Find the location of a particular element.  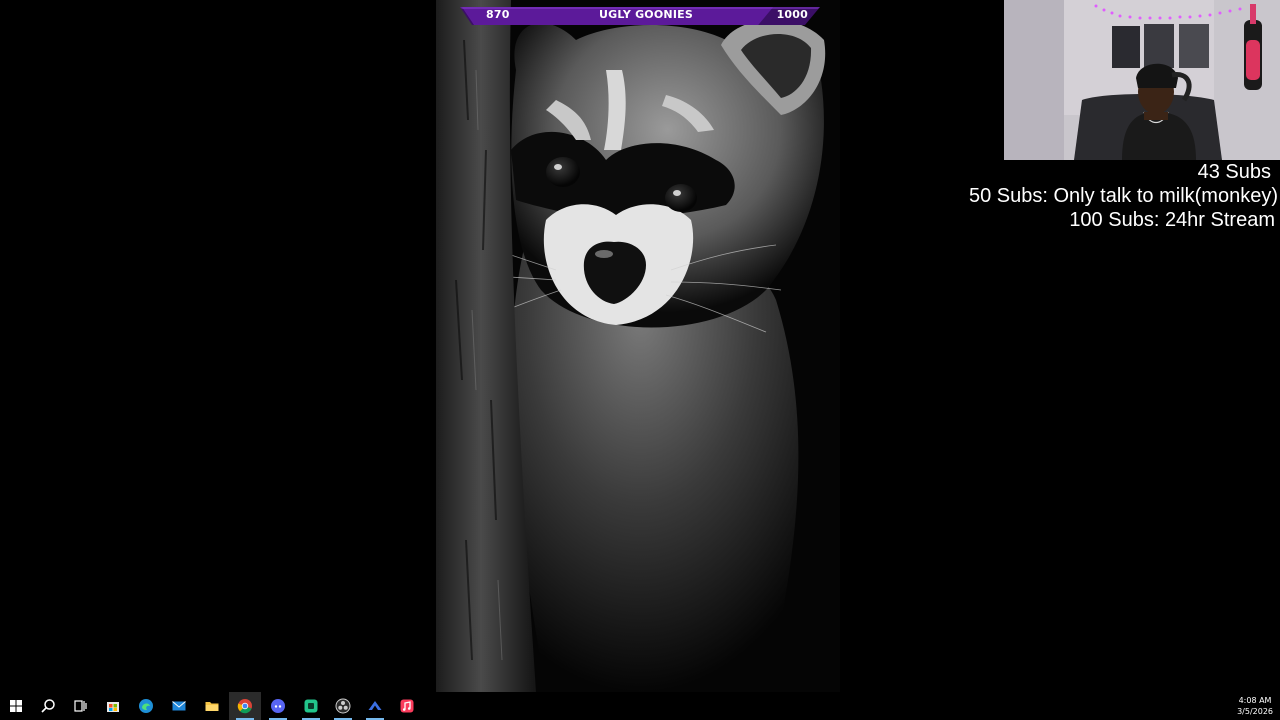

store-icon is located at coordinates (113, 707).